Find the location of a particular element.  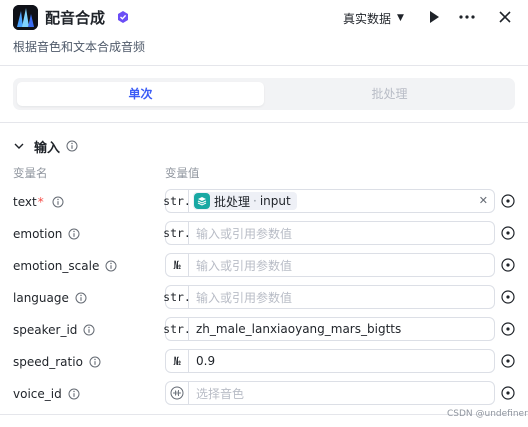

param-row-speed-ratio: speed_ratio № 0.9 is located at coordinates (264, 362).